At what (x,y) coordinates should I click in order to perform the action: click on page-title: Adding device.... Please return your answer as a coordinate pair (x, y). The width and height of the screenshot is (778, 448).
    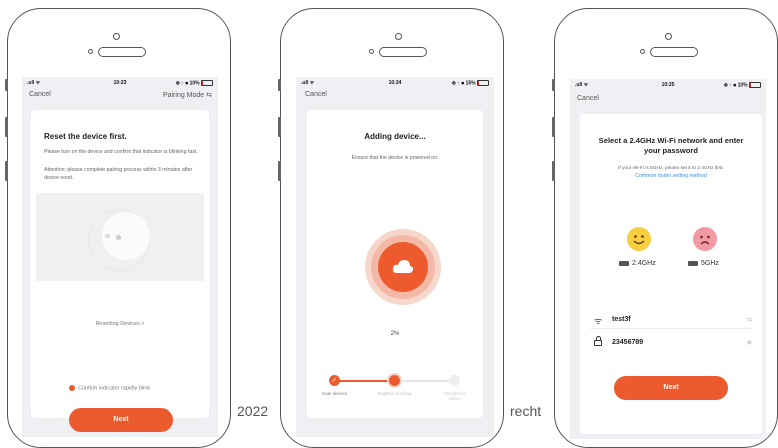
    Looking at the image, I should click on (395, 136).